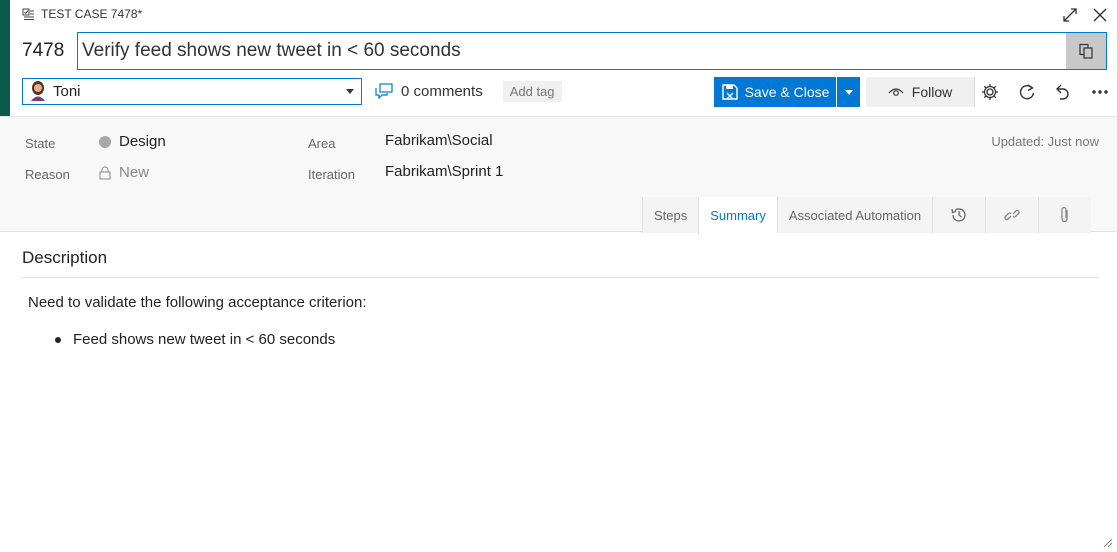 This screenshot has width=1117, height=552. I want to click on close-icon, so click(1100, 15).